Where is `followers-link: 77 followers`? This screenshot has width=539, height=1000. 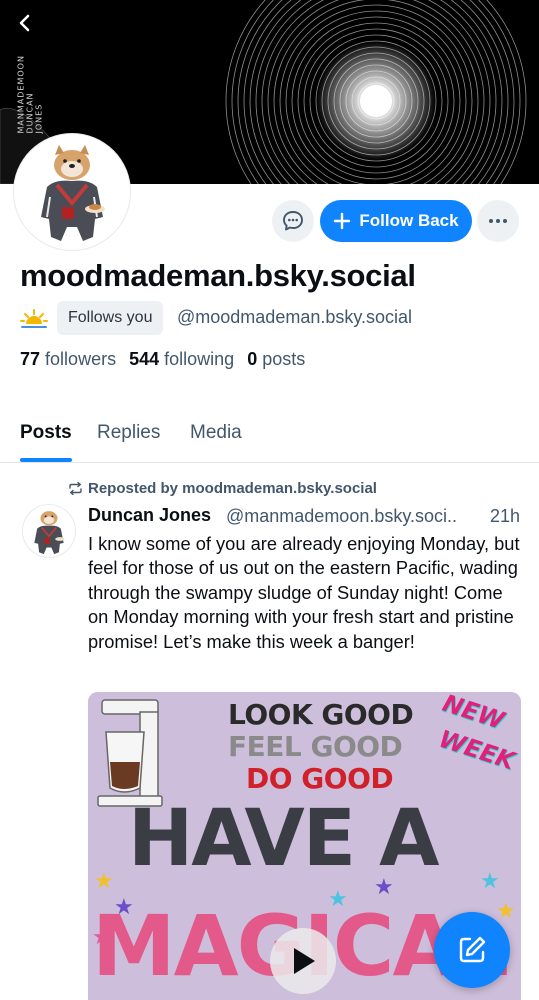
followers-link: 77 followers is located at coordinates (68, 359).